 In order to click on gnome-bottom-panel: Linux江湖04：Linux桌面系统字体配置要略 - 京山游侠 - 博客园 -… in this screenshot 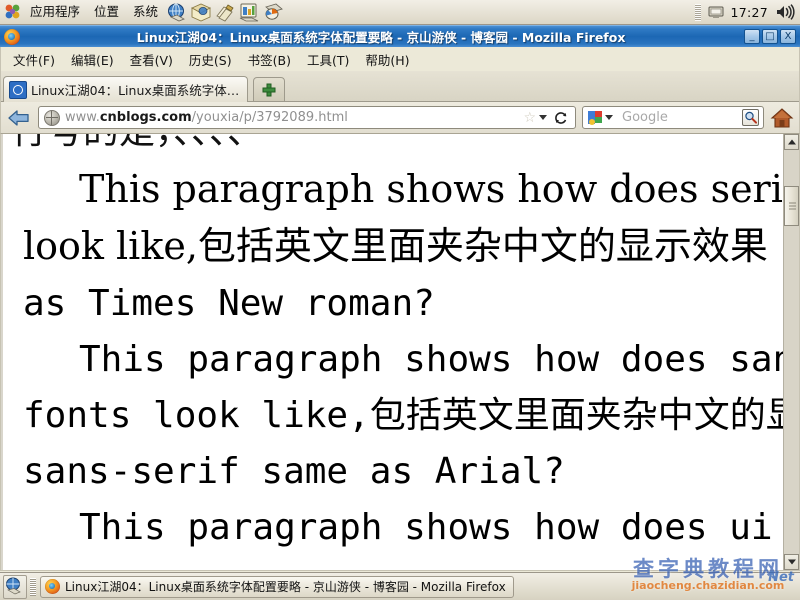, I will do `click(400, 586)`.